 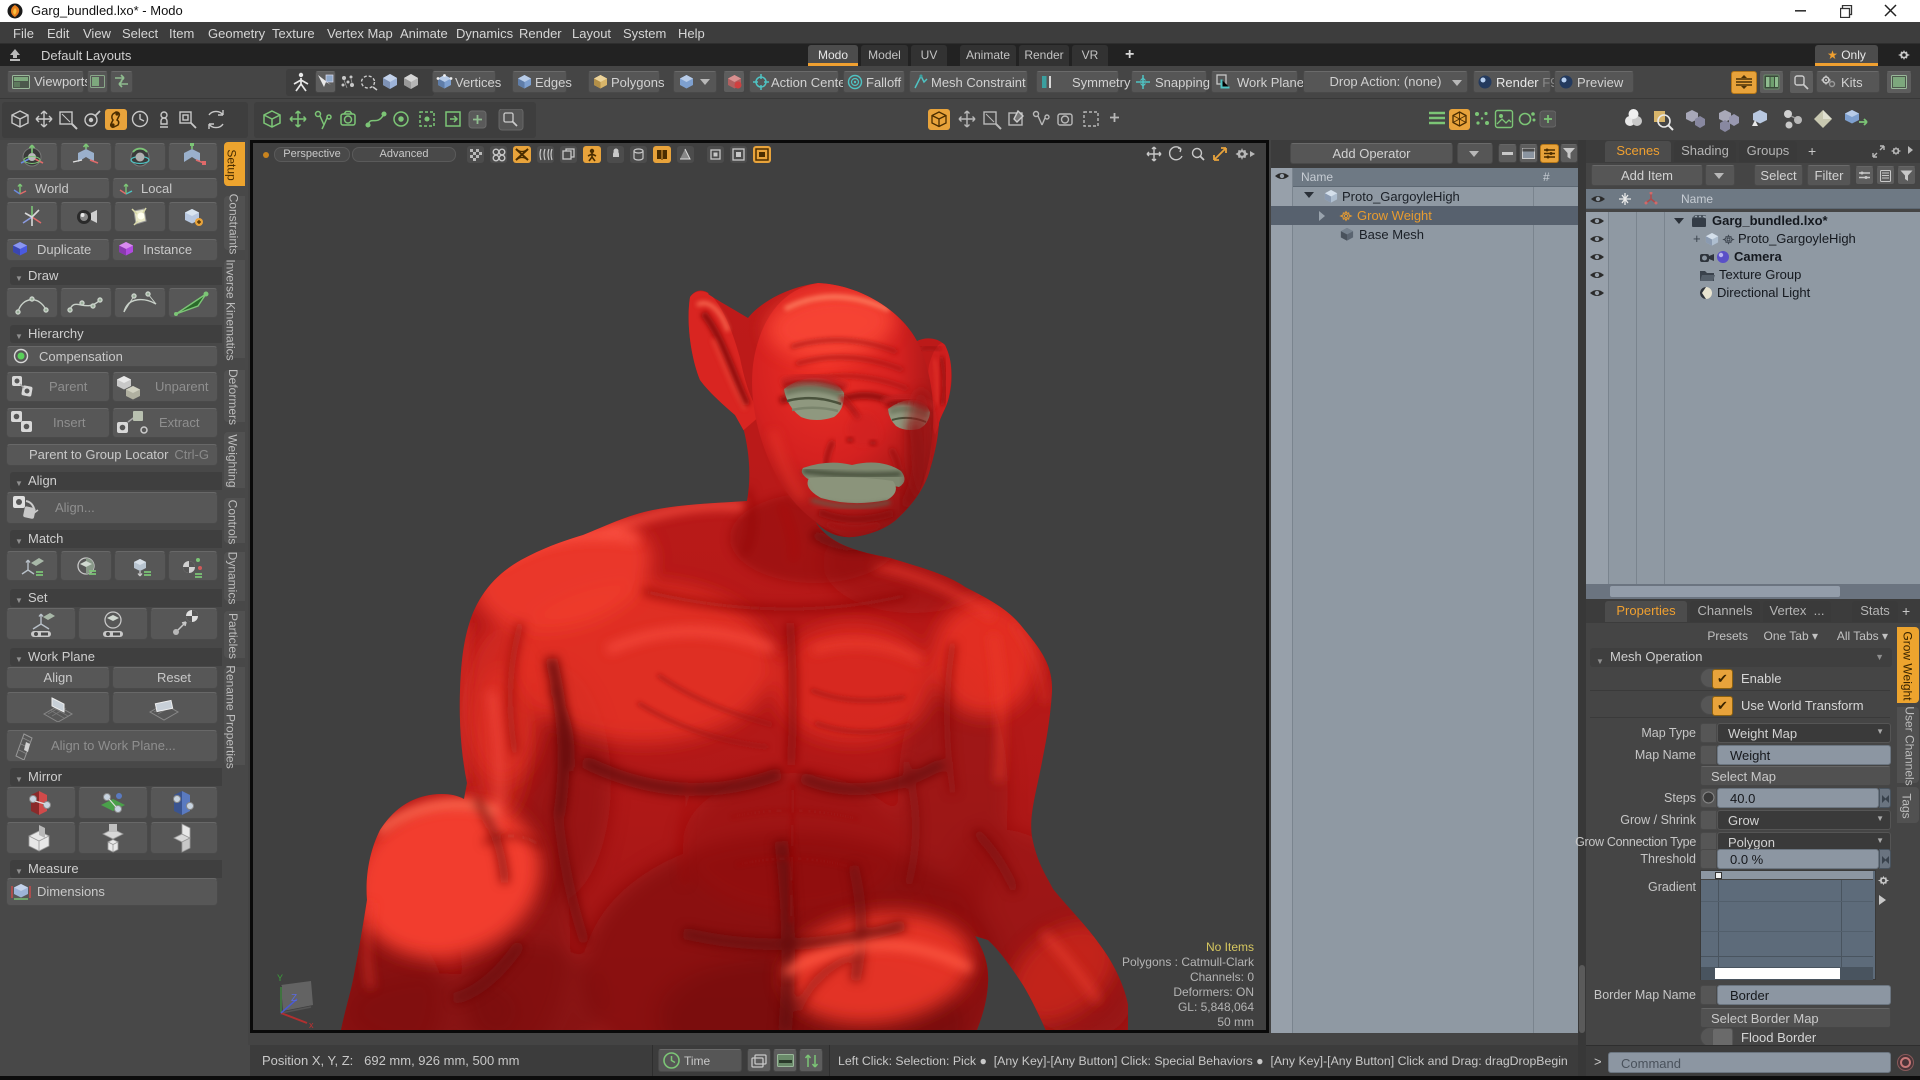 I want to click on svg-text: x, so click(x=311, y=1024).